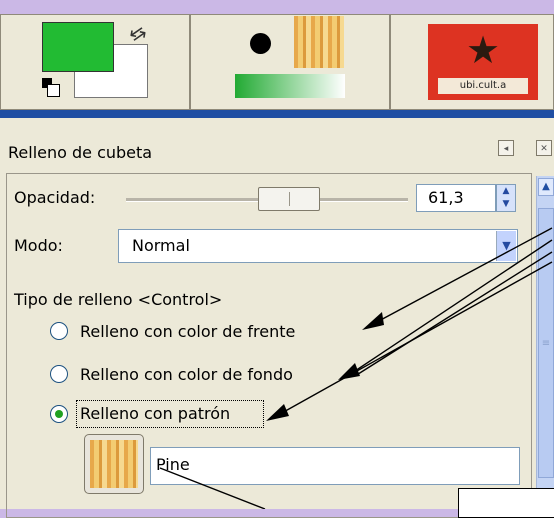 The width and height of the screenshot is (554, 518). What do you see at coordinates (59, 414) in the screenshot?
I see `radio-pattern-fill` at bounding box center [59, 414].